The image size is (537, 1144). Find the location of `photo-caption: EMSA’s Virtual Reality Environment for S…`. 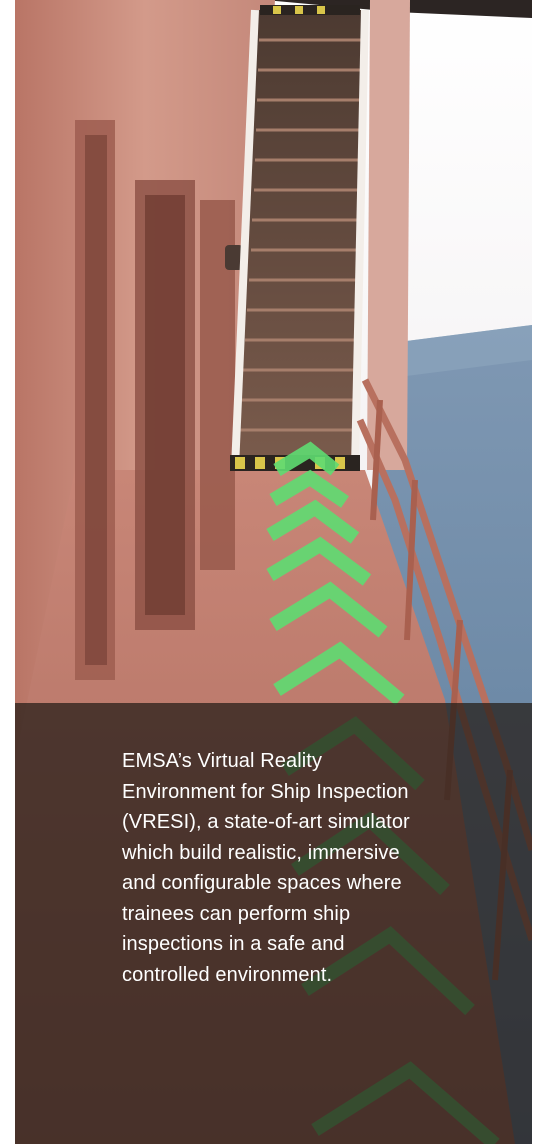

photo-caption: EMSA’s Virtual Reality Environment for S… is located at coordinates (266, 868).